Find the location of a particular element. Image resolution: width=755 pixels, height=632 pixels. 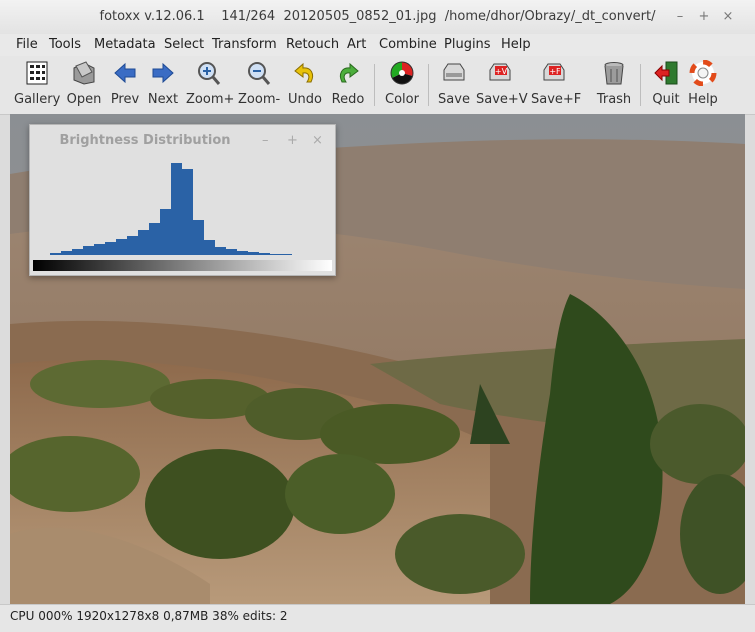

help-button: Help is located at coordinates (703, 83).